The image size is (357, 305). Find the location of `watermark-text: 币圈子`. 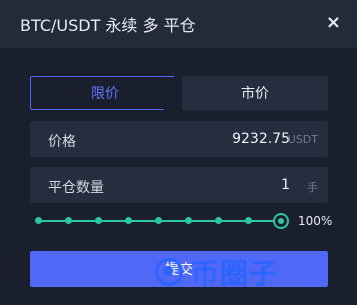

watermark-text: 币圈子 is located at coordinates (235, 273).